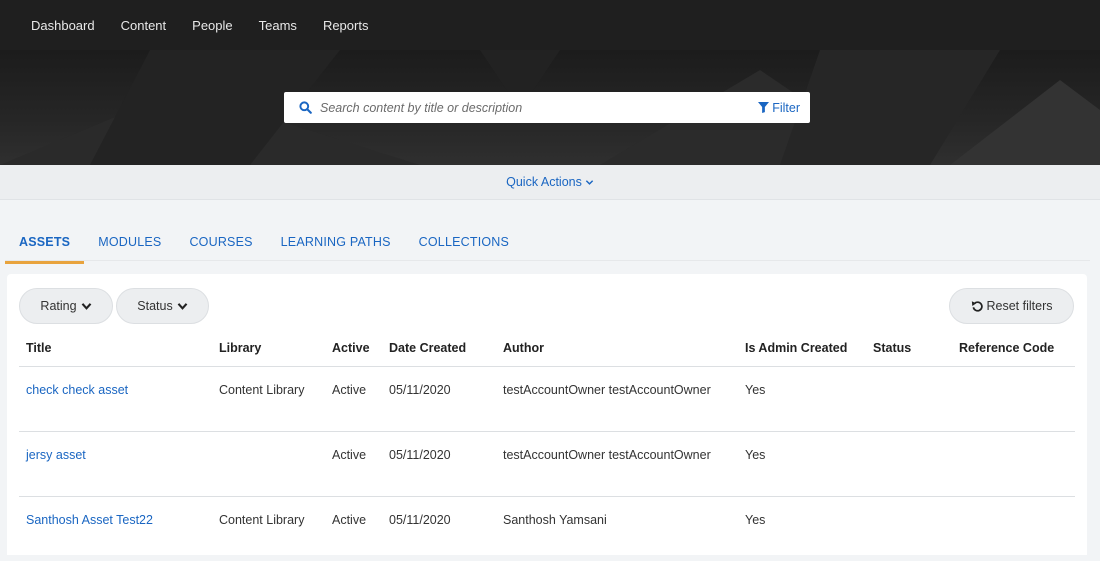 The image size is (1100, 561). What do you see at coordinates (977, 306) in the screenshot?
I see `reset-icon` at bounding box center [977, 306].